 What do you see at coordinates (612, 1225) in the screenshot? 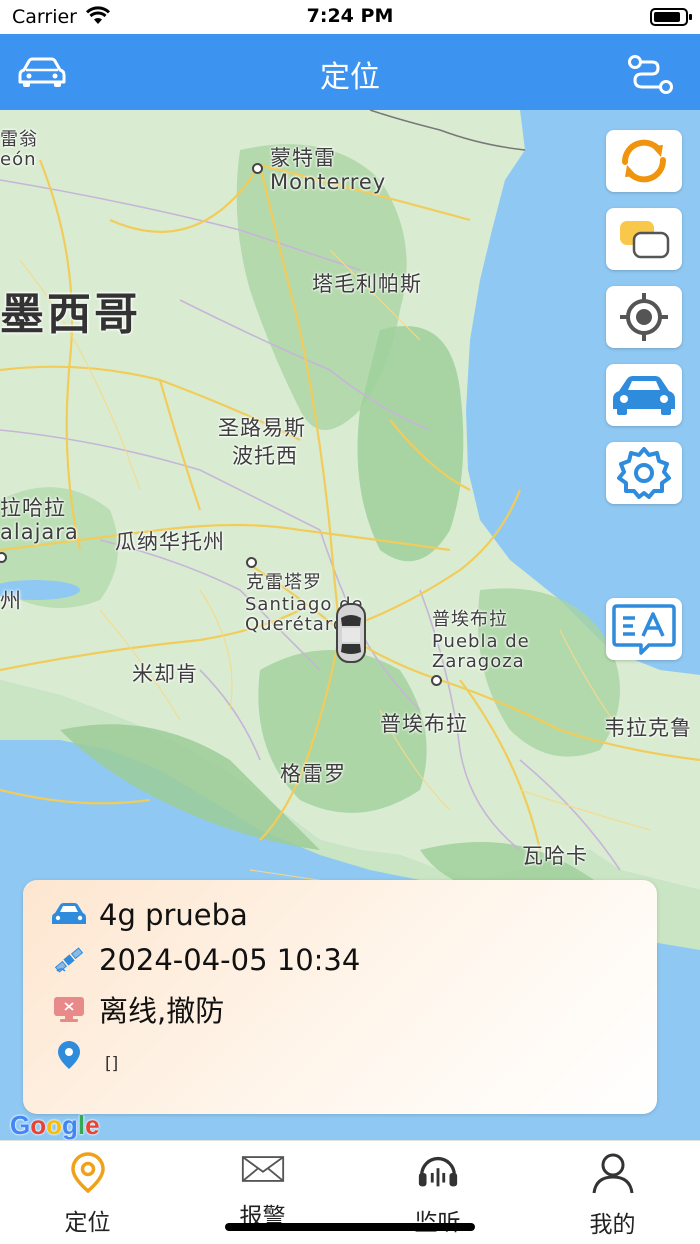
I see `tab-label: 我的` at bounding box center [612, 1225].